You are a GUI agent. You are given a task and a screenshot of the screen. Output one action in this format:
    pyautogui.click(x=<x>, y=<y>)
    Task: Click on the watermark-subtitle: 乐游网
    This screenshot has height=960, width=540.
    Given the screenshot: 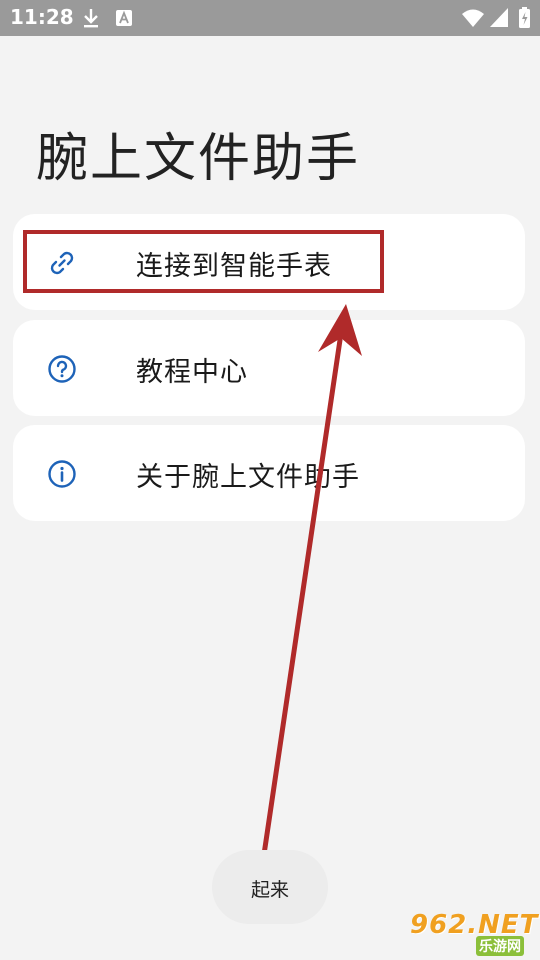 What is the action you would take?
    pyautogui.click(x=500, y=946)
    